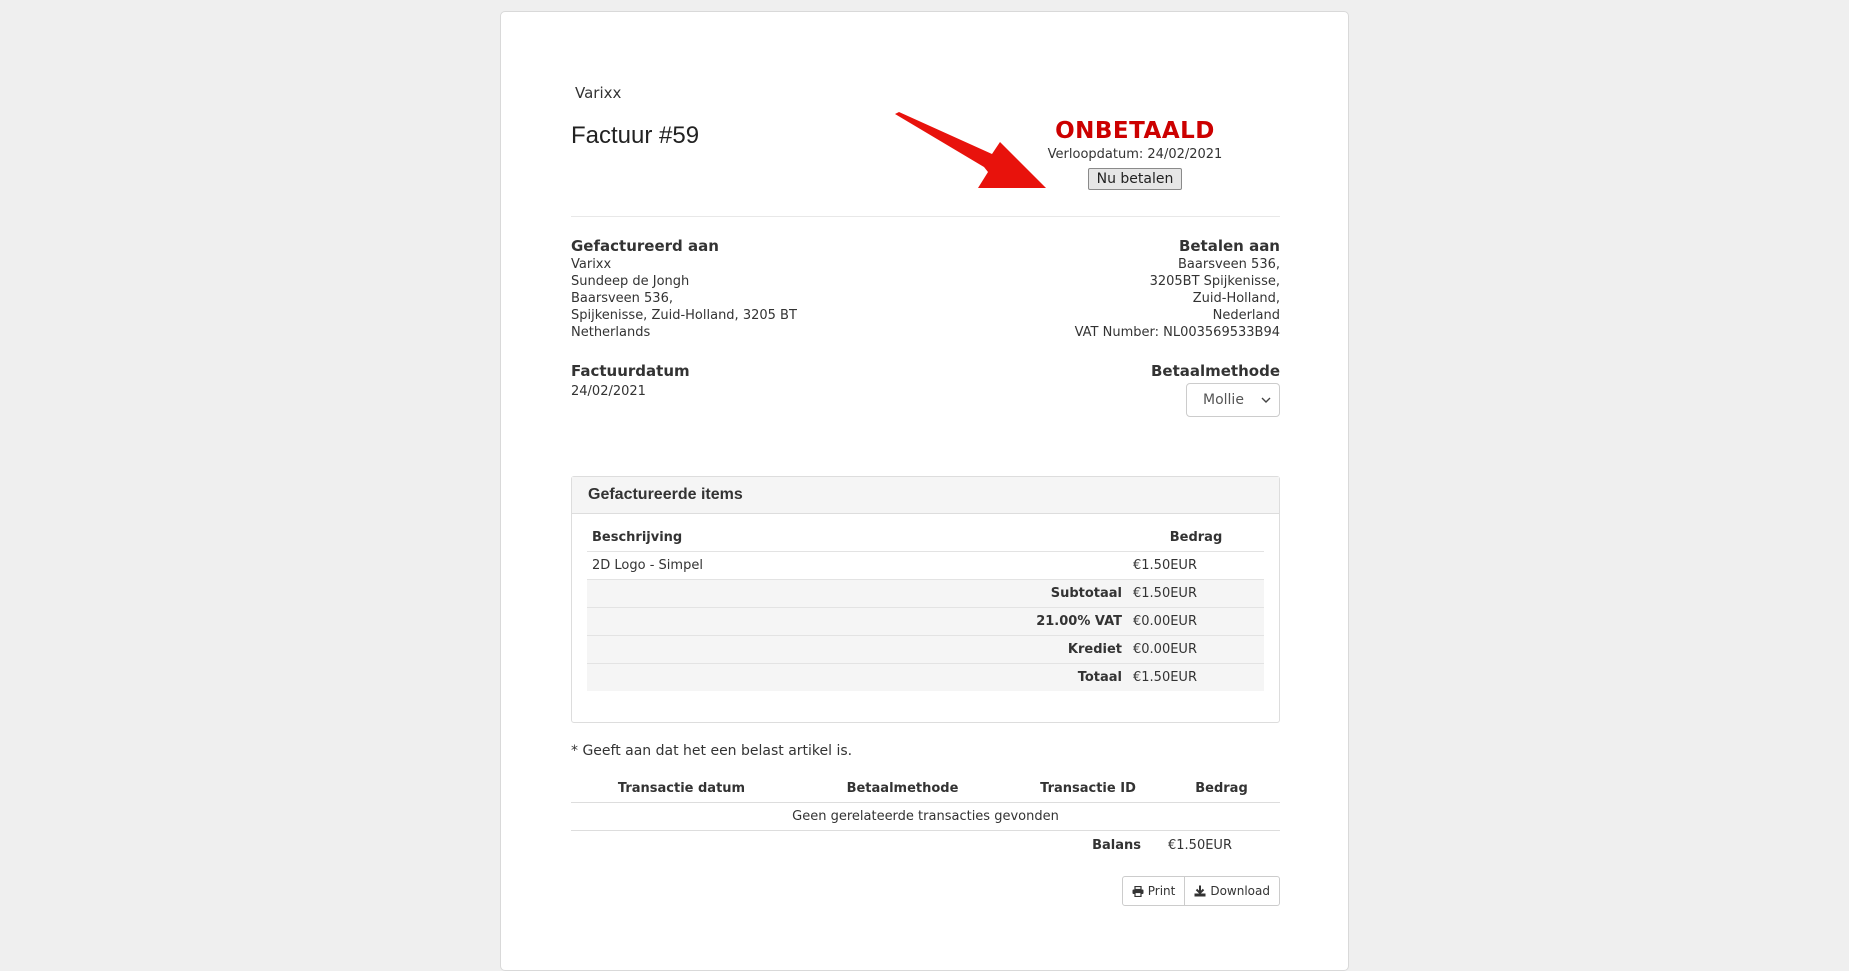 This screenshot has width=1849, height=971. I want to click on pay-to-line: Nederland, so click(1246, 315).